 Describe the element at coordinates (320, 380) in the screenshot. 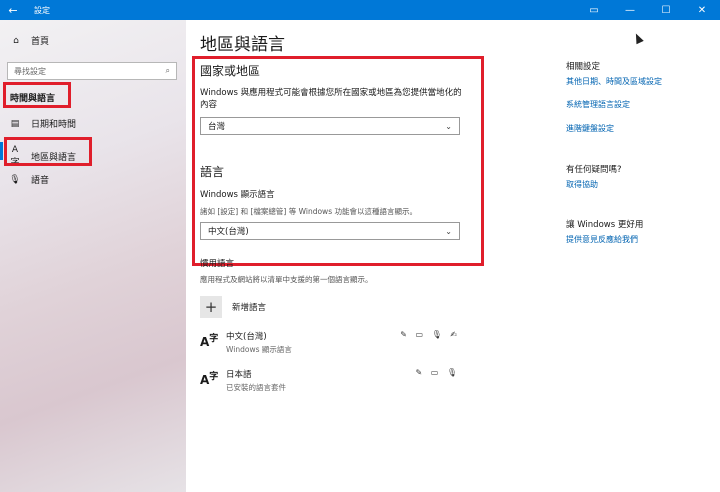

I see `language-text: 日本語 已安裝的語言套件` at that location.